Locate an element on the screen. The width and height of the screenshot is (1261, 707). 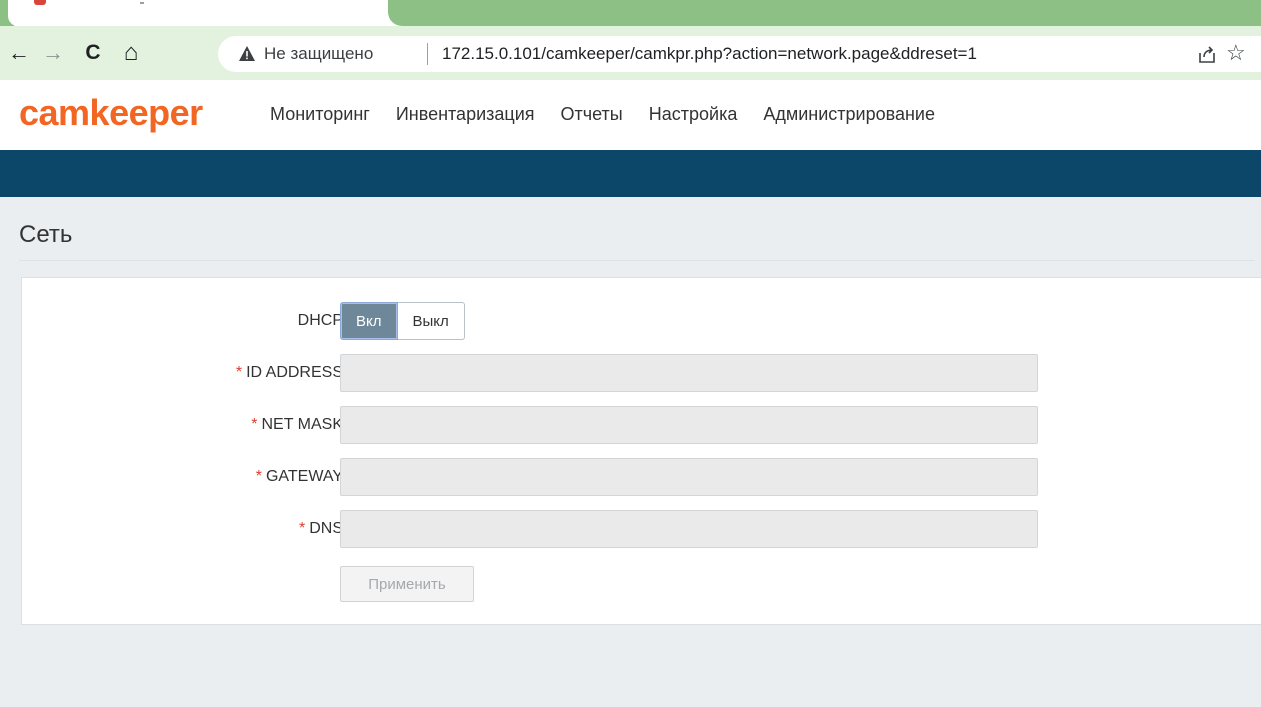
nav-bar is located at coordinates (630, 173).